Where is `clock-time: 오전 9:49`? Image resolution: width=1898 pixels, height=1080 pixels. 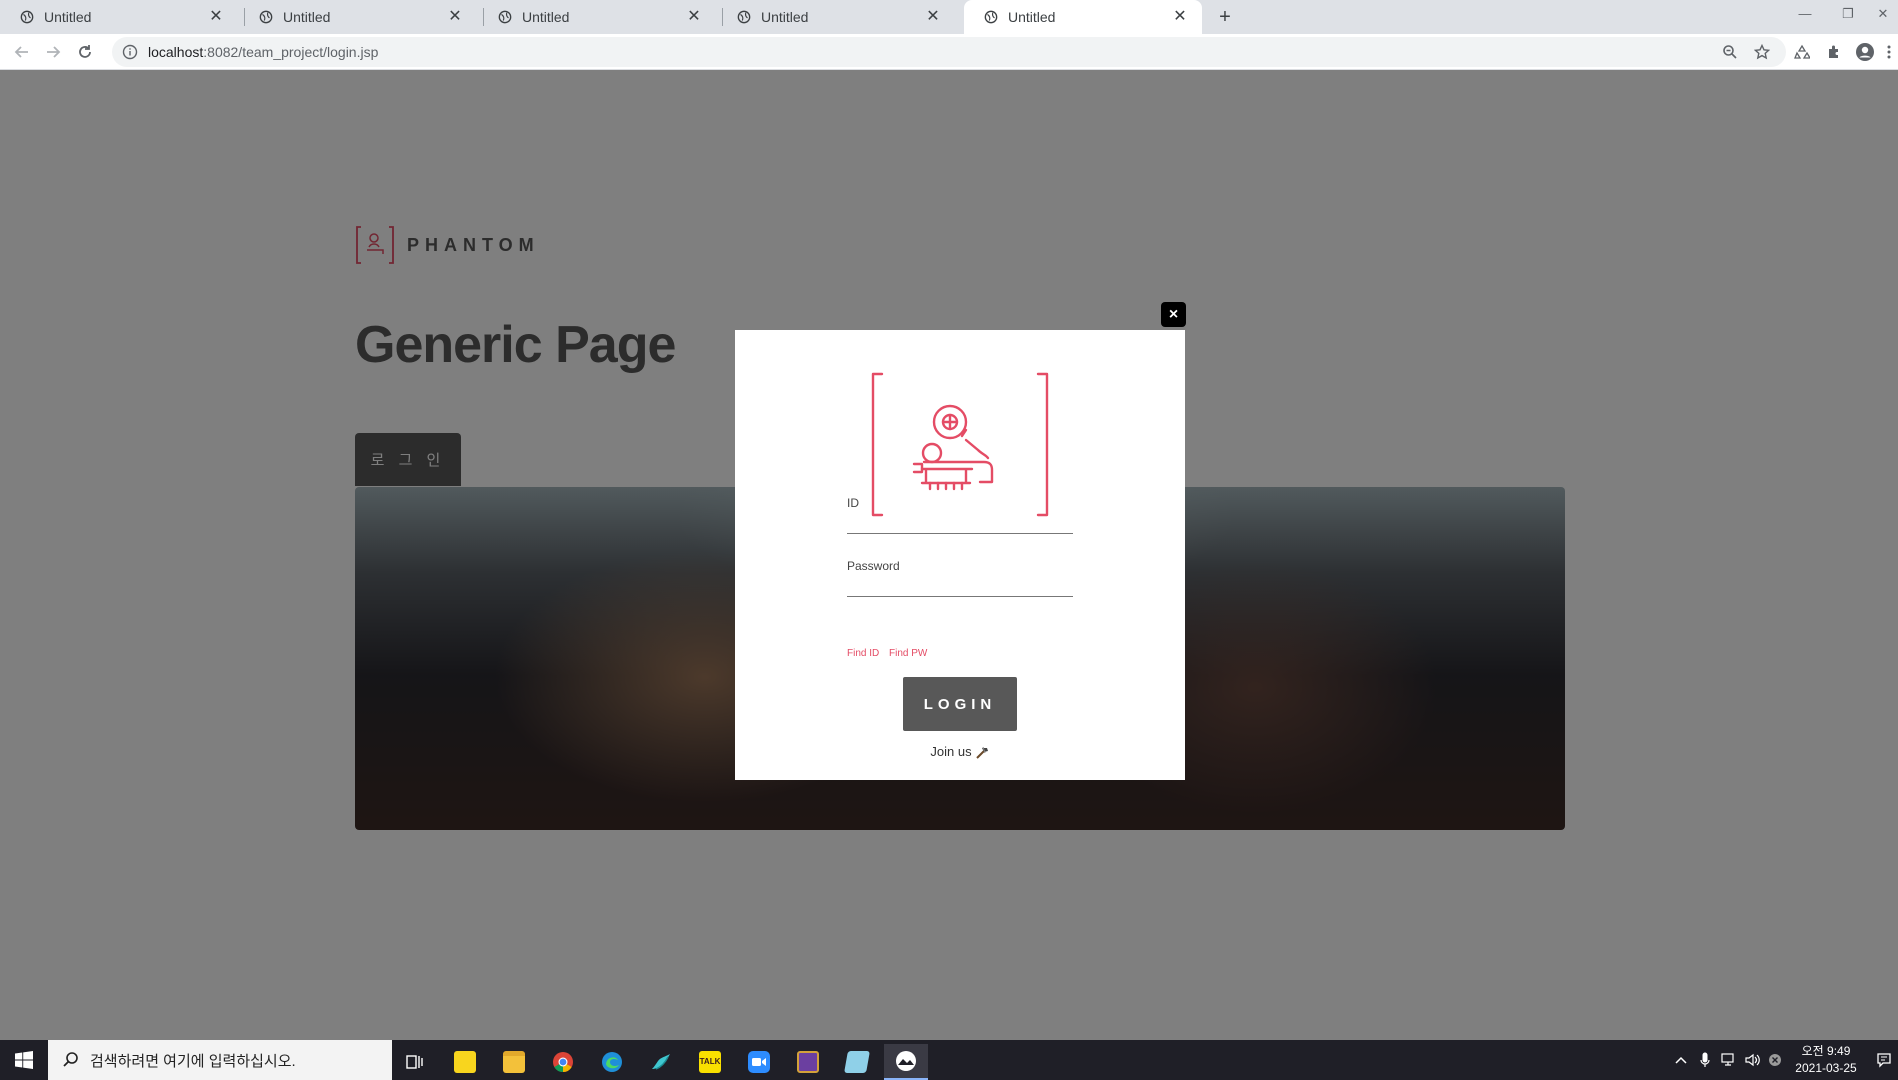 clock-time: 오전 9:49 is located at coordinates (1826, 1051).